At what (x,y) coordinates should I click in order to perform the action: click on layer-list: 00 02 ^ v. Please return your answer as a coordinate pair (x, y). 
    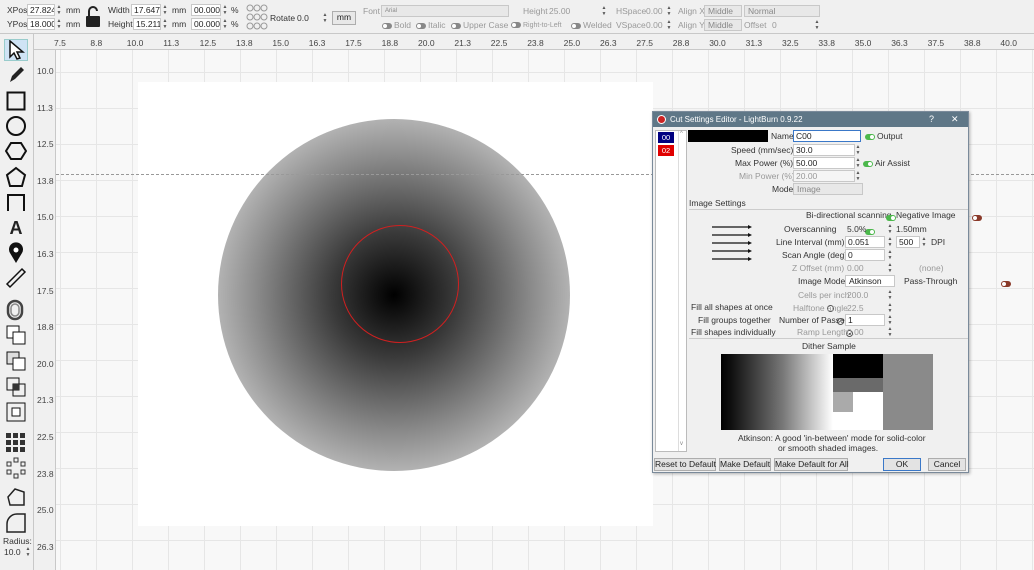
    Looking at the image, I should click on (671, 291).